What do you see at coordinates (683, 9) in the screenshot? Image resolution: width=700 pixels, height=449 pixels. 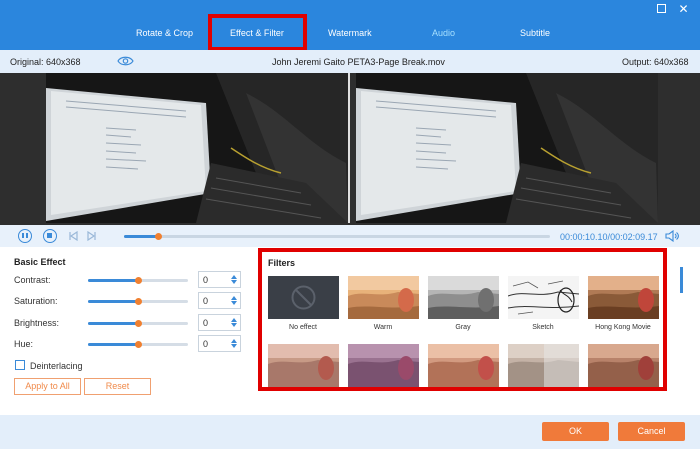 I see `close-icon: ✕` at bounding box center [683, 9].